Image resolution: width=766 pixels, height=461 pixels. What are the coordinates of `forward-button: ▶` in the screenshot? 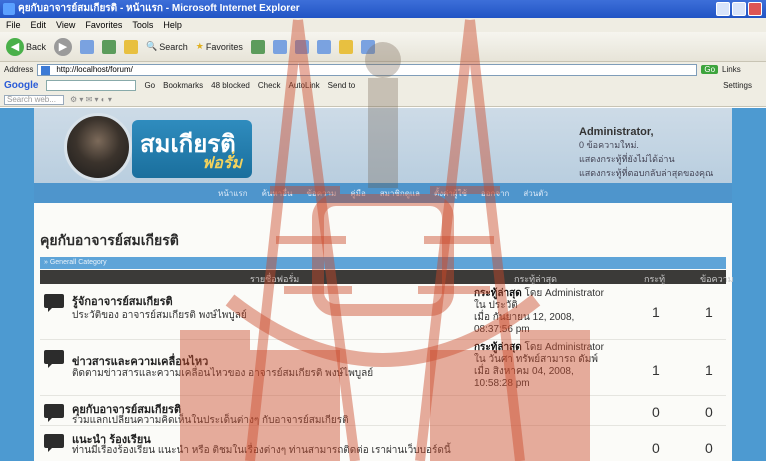 It's located at (63, 46).